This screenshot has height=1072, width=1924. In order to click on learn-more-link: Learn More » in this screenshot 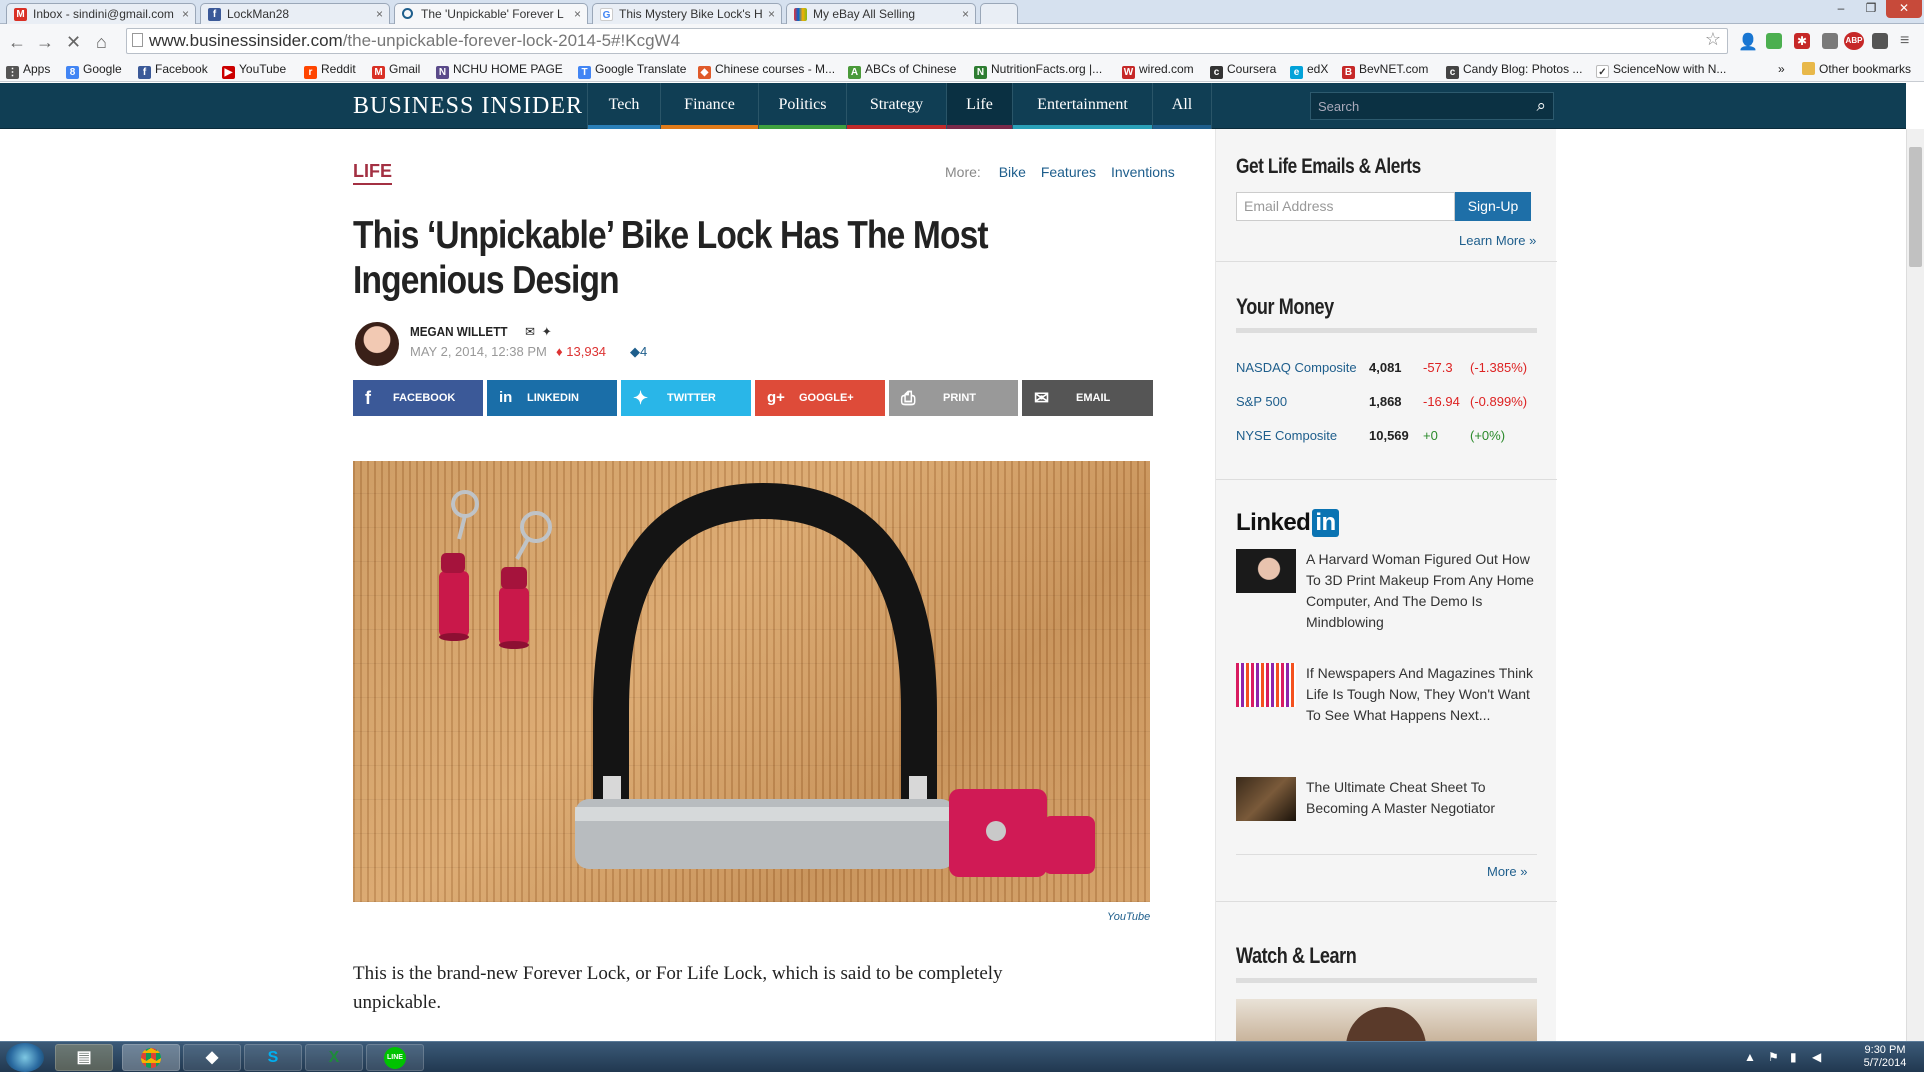, I will do `click(1497, 240)`.